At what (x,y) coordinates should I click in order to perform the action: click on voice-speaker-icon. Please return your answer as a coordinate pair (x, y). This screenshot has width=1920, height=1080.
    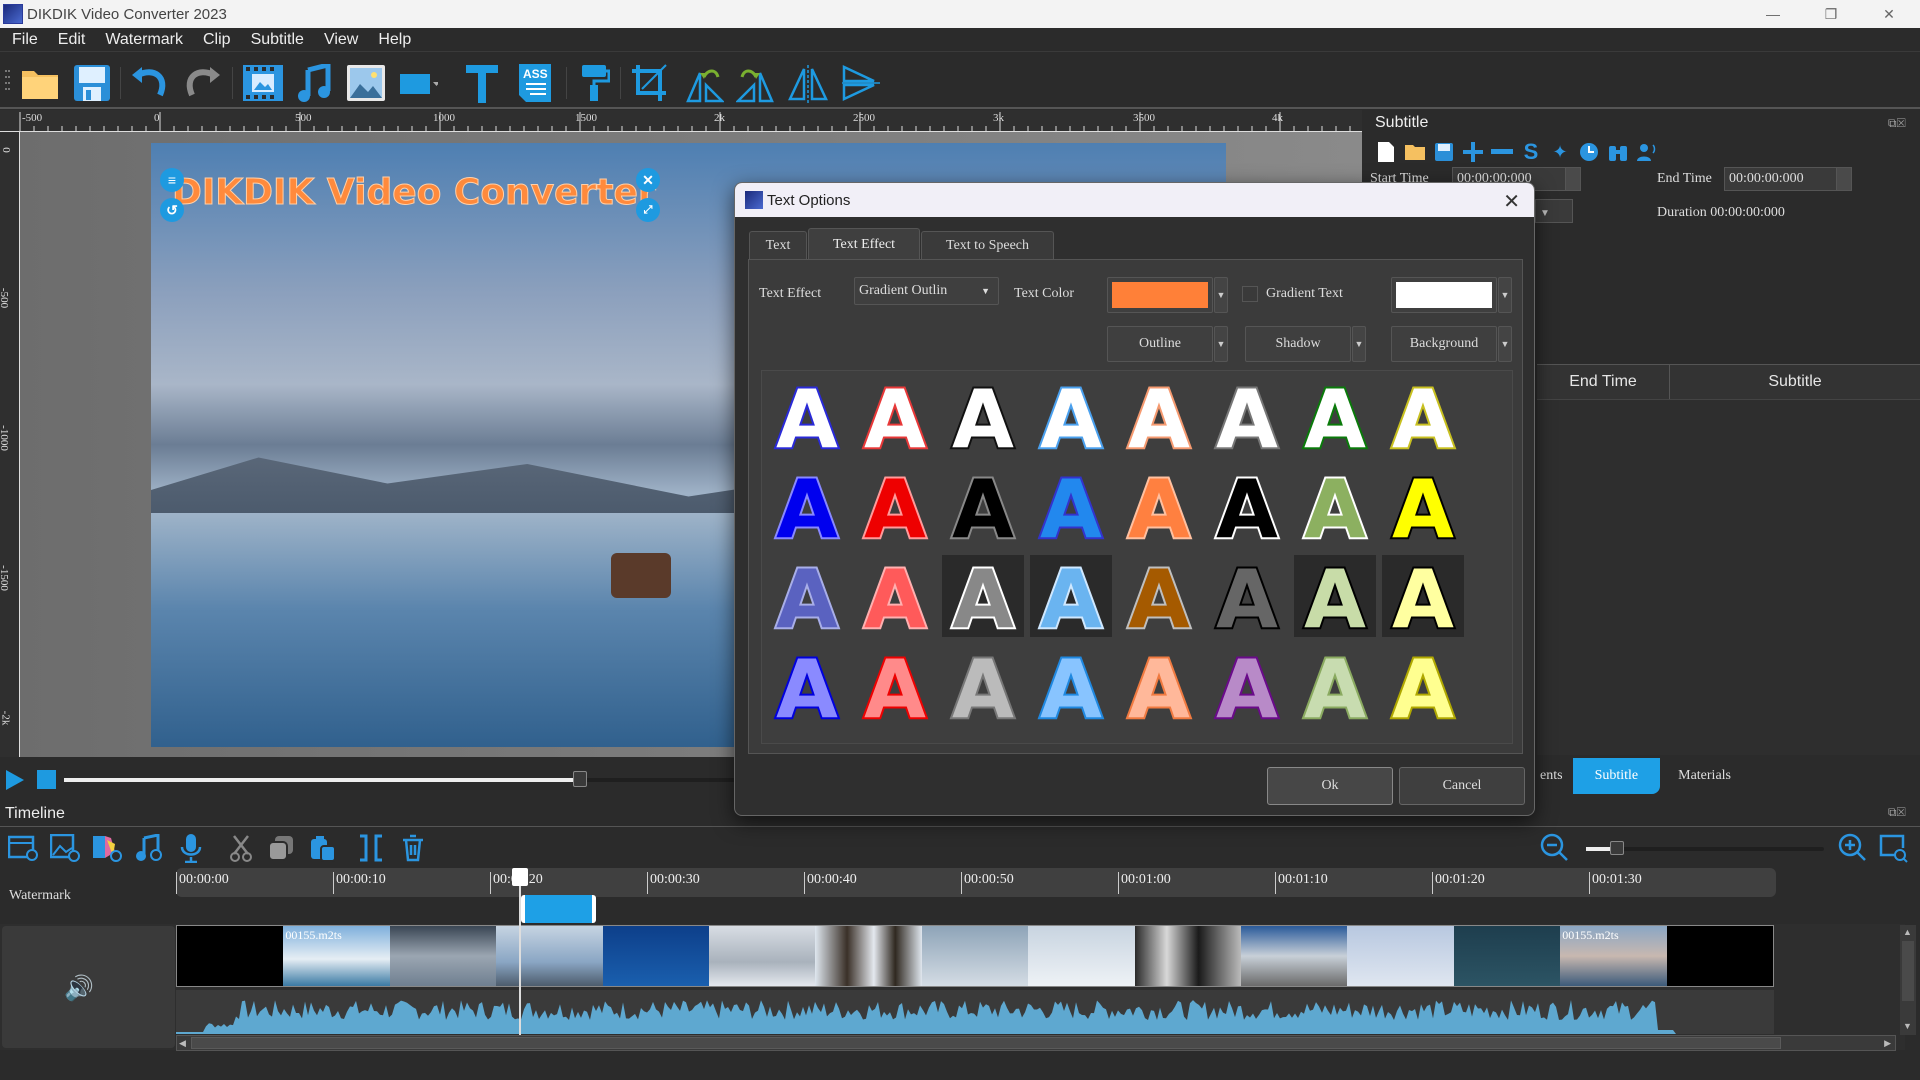
    Looking at the image, I should click on (1647, 152).